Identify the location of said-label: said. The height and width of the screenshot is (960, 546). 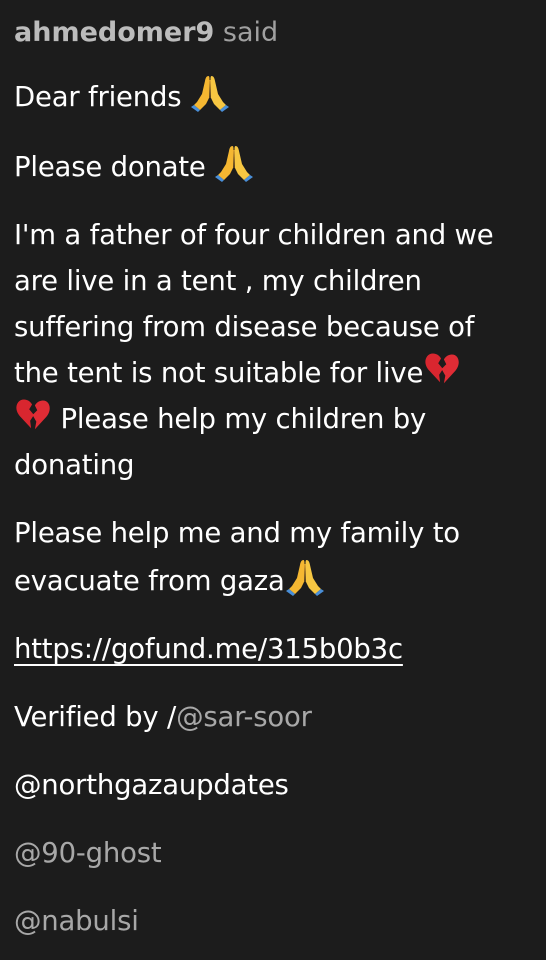
(250, 32).